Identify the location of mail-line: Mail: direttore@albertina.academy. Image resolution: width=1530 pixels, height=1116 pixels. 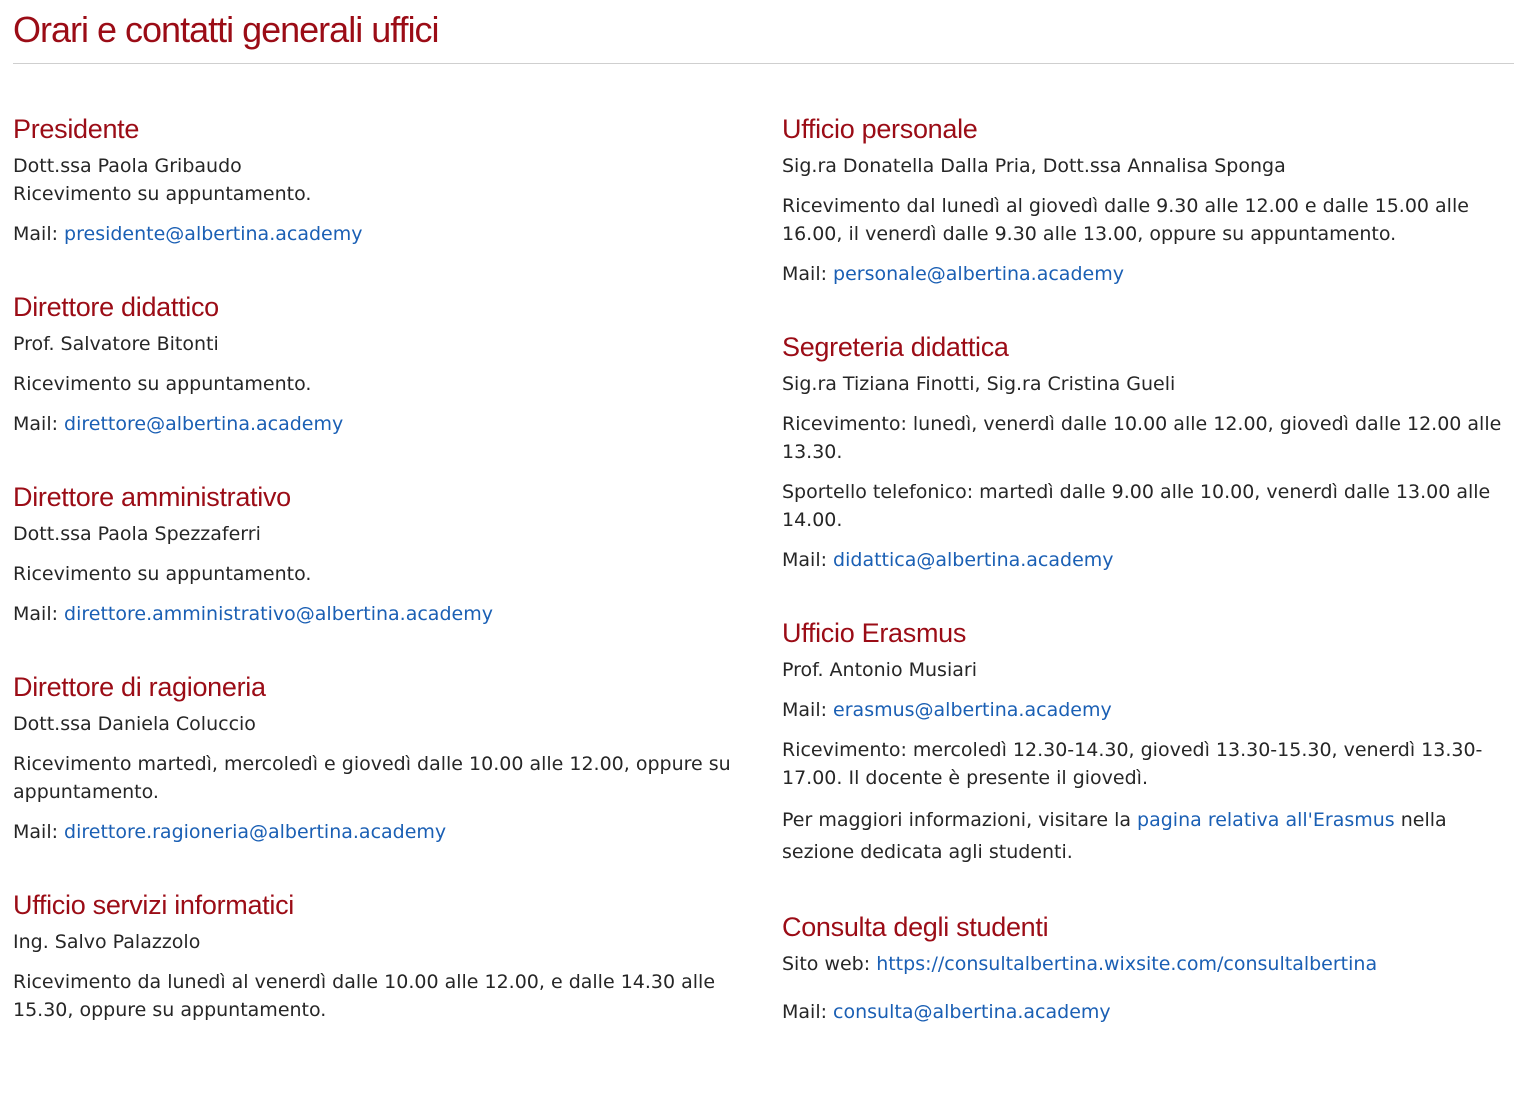
(374, 424).